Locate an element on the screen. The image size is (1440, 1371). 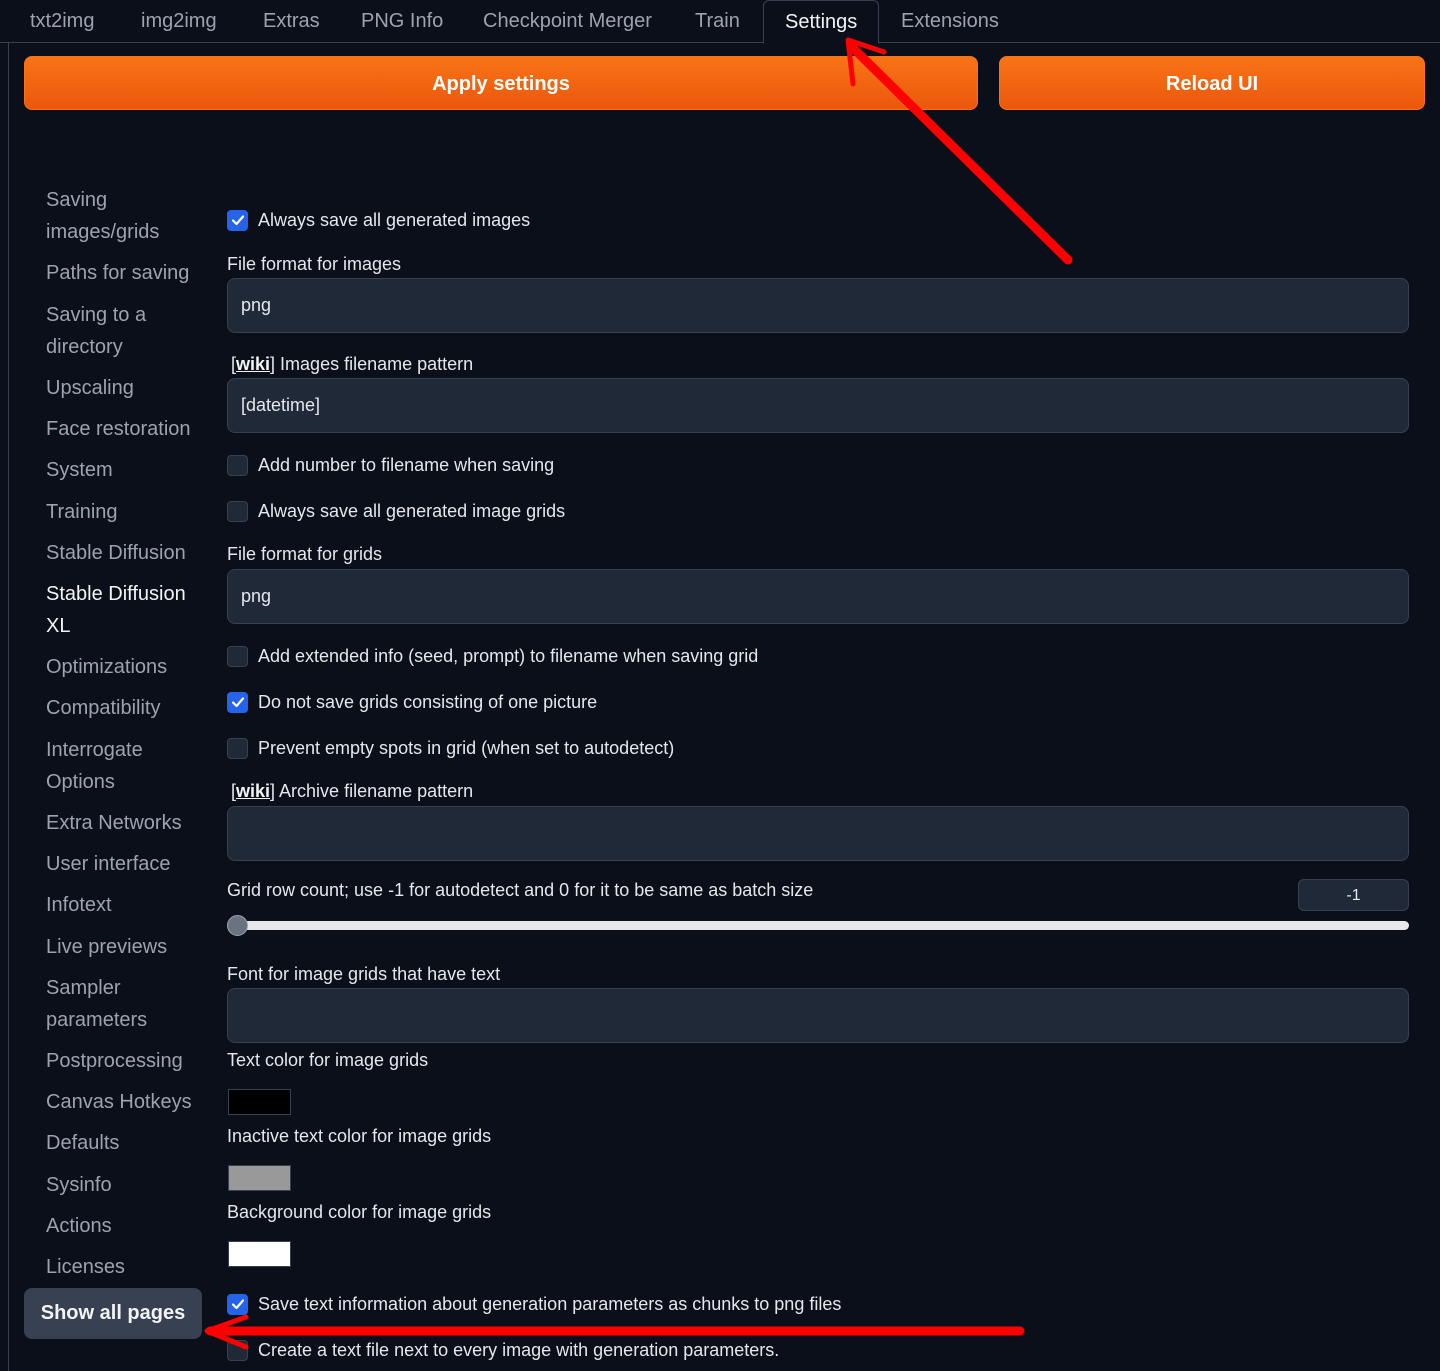
archive-filename-pattern-label-row: [wiki] Archive filename pattern is located at coordinates (352, 791).